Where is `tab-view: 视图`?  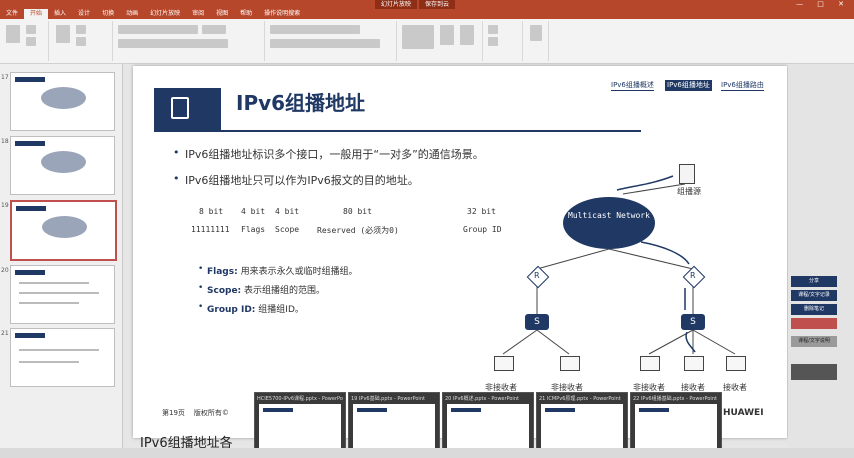 tab-view: 视图 is located at coordinates (222, 14).